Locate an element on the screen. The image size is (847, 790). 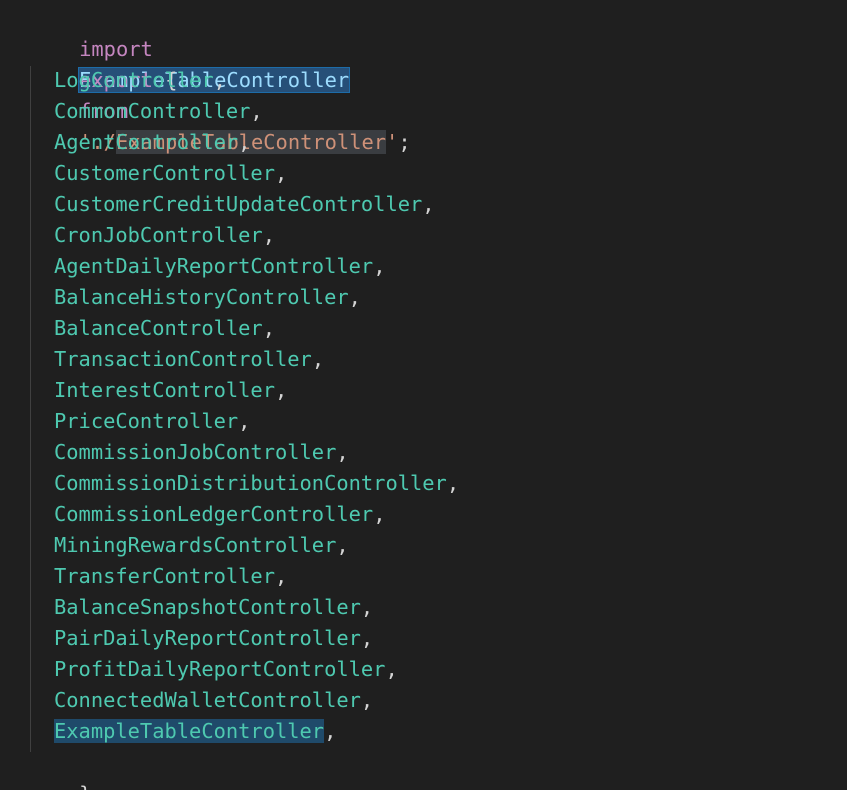
export-list-item: TransferController, is located at coordinates (158, 576).